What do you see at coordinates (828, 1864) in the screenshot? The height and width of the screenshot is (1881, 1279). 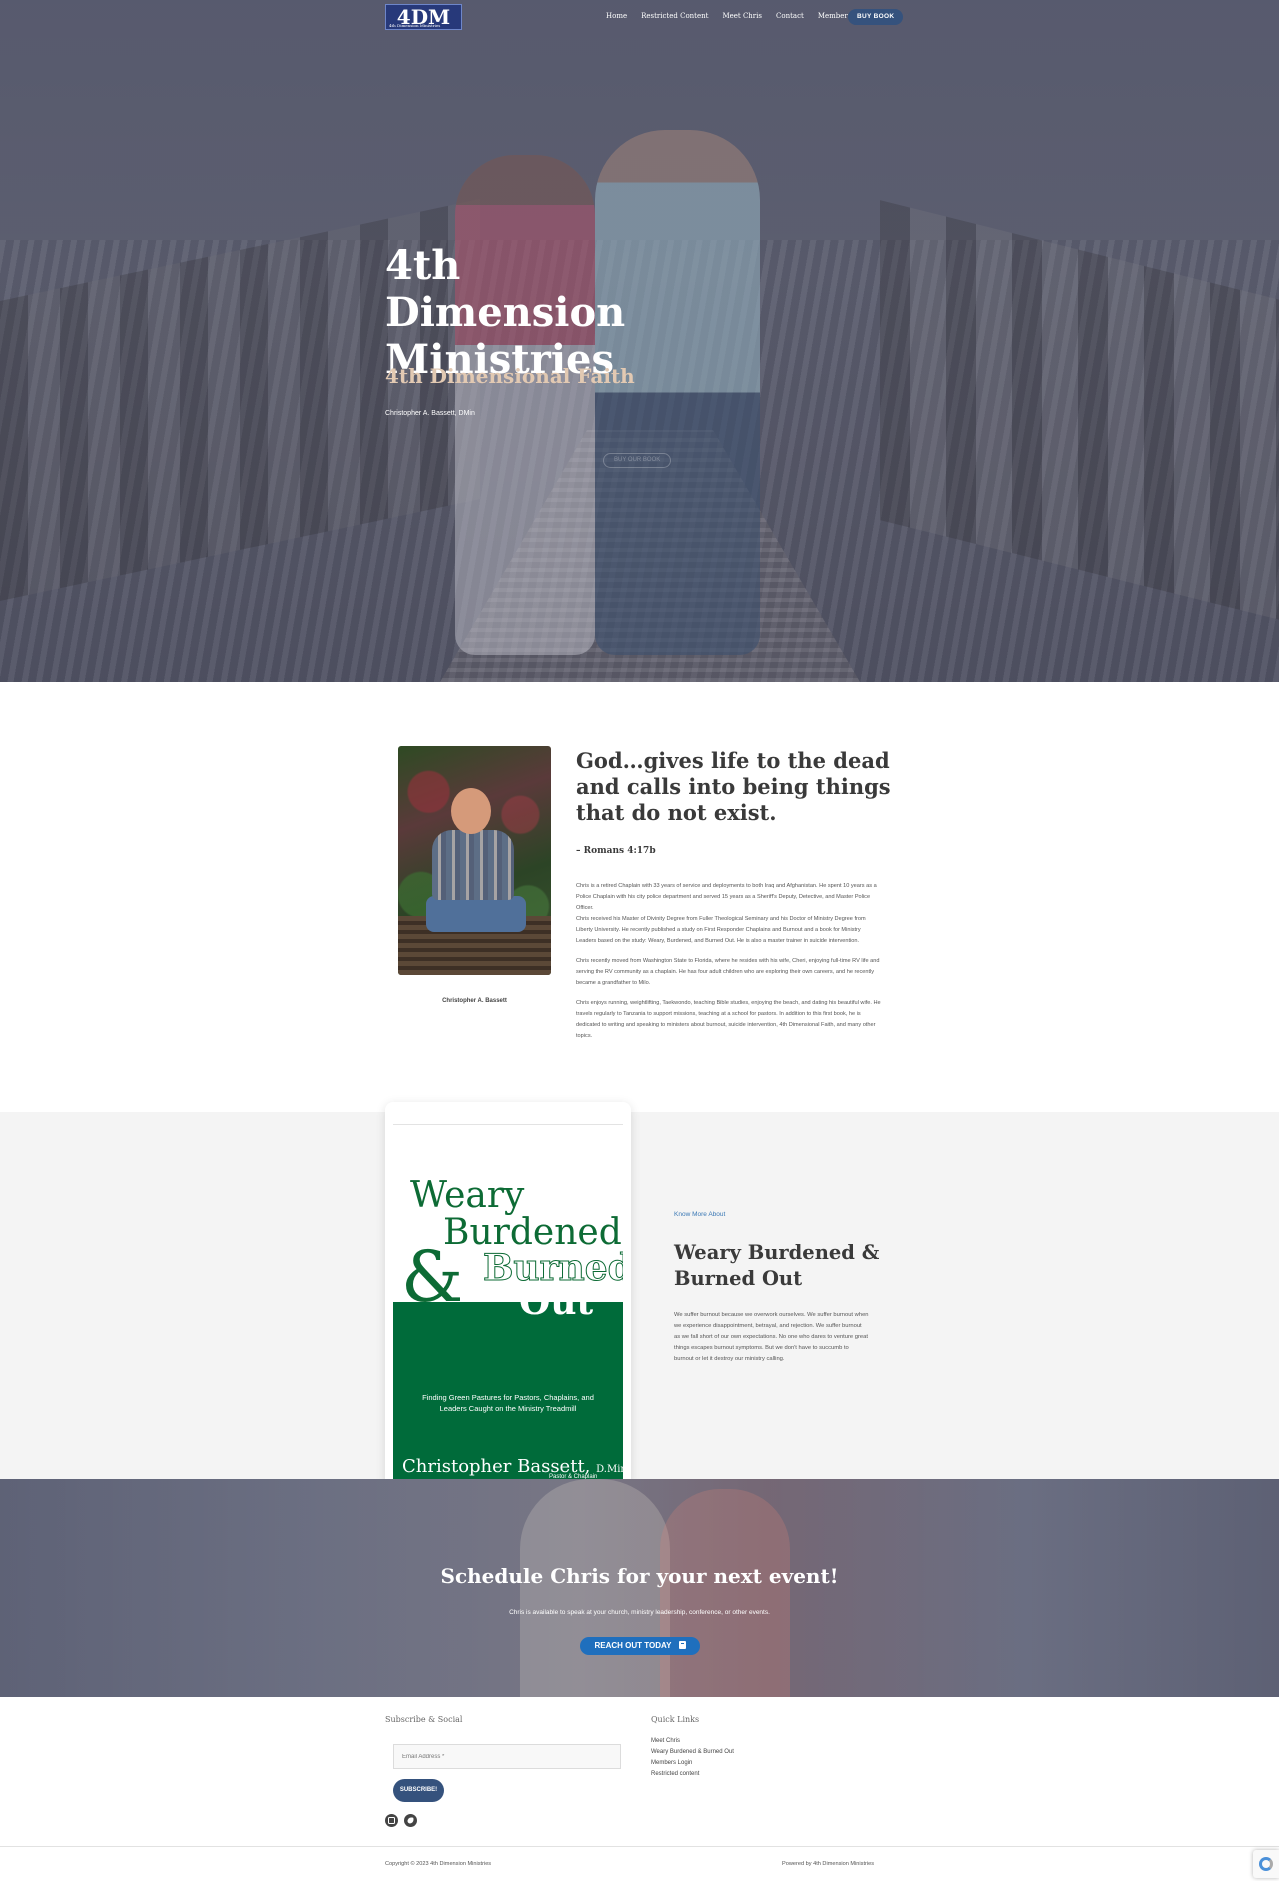 I see `powered-by-text: Powered by 4th Dimension Ministries` at bounding box center [828, 1864].